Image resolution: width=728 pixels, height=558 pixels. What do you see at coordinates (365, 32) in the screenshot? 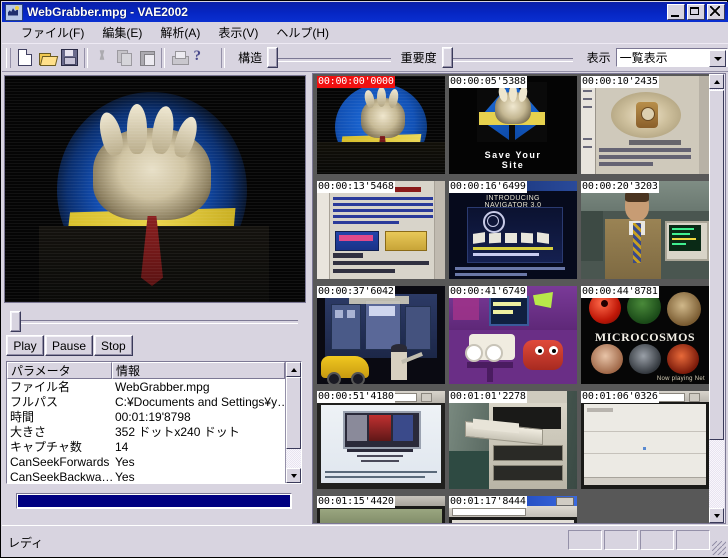
I see `menu-bar: ファイル(F) 編集(E) 解析(A) 表示(V) ヘルプ(H)` at bounding box center [365, 32].